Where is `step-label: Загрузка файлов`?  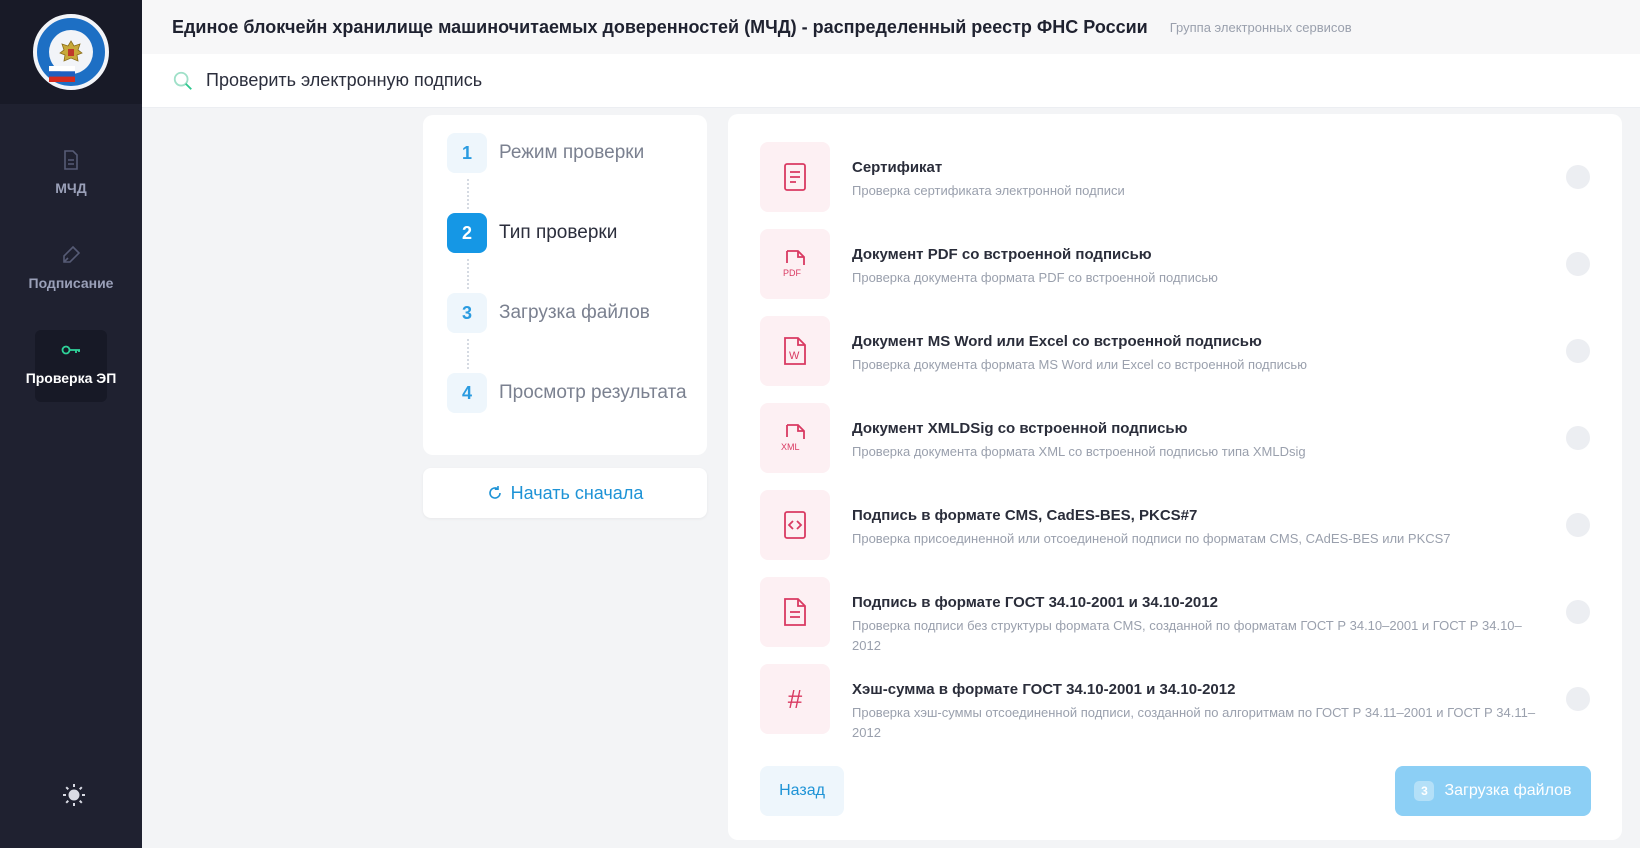 step-label: Загрузка файлов is located at coordinates (574, 312).